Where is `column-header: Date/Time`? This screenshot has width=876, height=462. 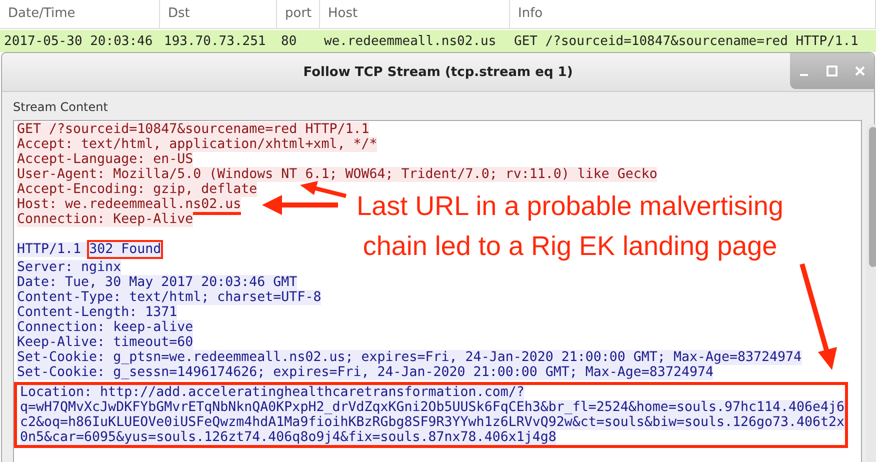 column-header: Date/Time is located at coordinates (80, 14).